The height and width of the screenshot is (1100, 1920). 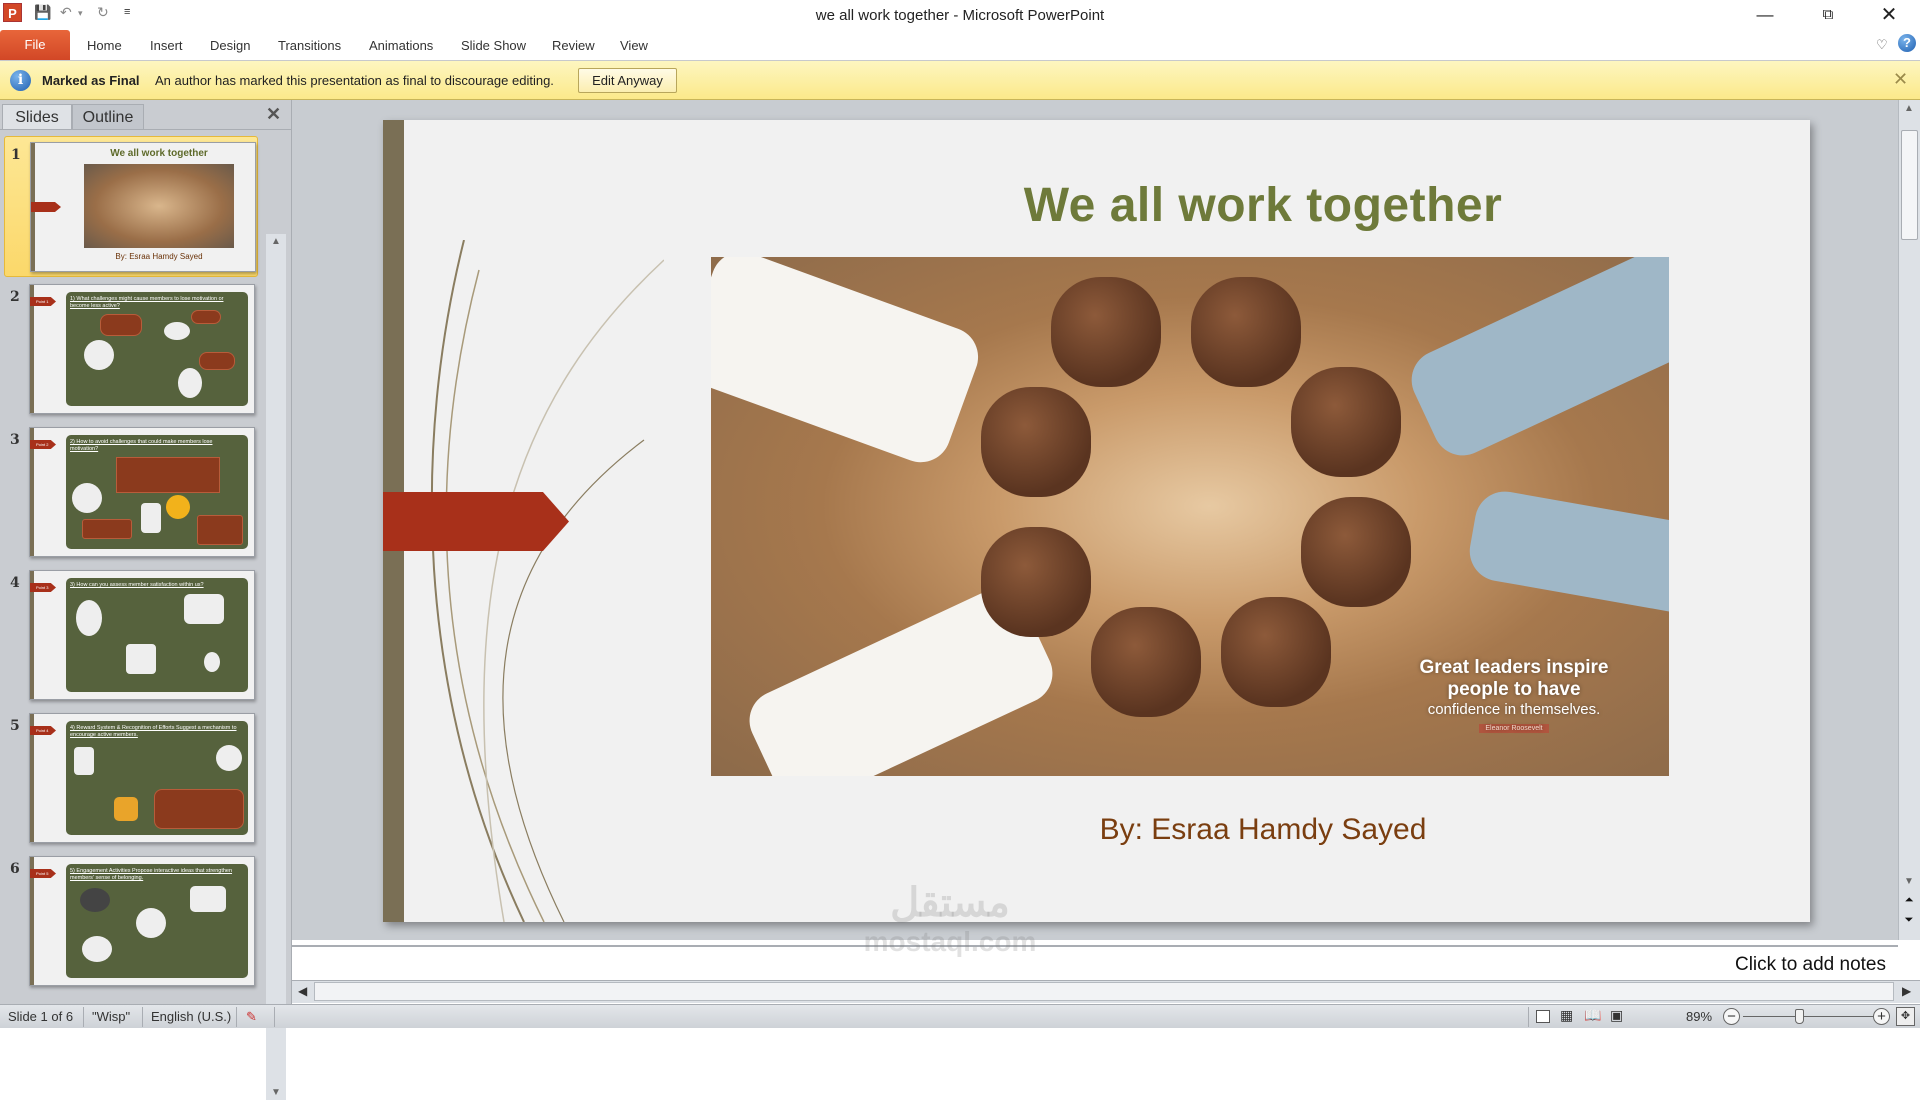 I want to click on edit-anyway-button: Edit Anyway, so click(x=627, y=80).